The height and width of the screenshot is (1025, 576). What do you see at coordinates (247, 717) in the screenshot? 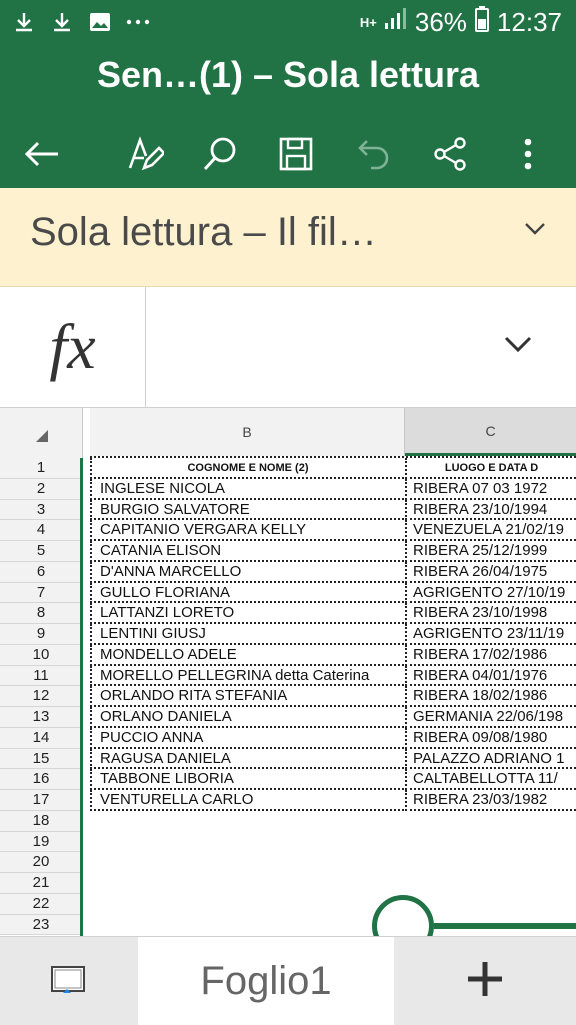
I see `cell-name: ORLANO DANIELA` at bounding box center [247, 717].